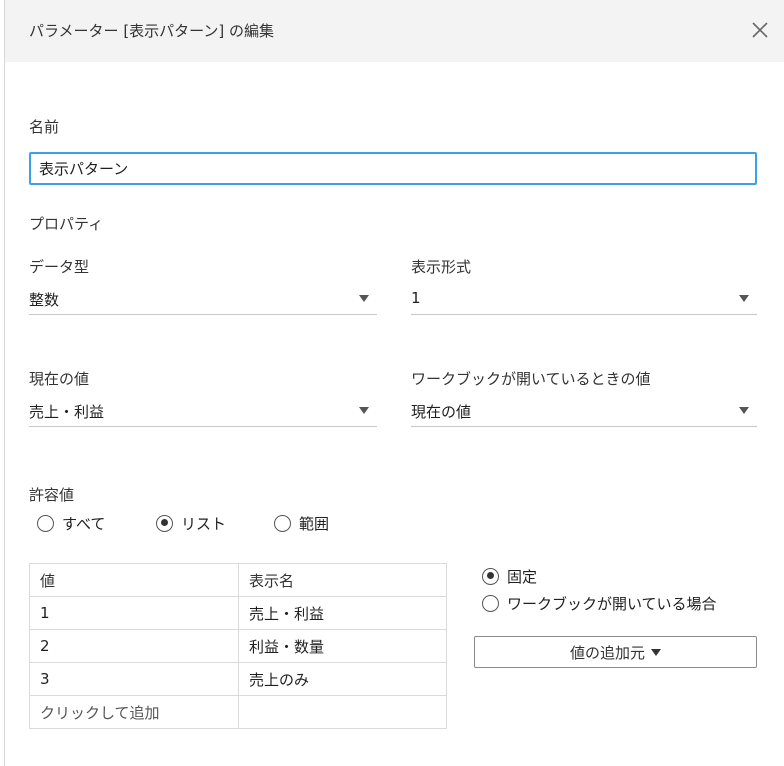  Describe the element at coordinates (59, 267) in the screenshot. I see `data-type-label: データ型` at that location.